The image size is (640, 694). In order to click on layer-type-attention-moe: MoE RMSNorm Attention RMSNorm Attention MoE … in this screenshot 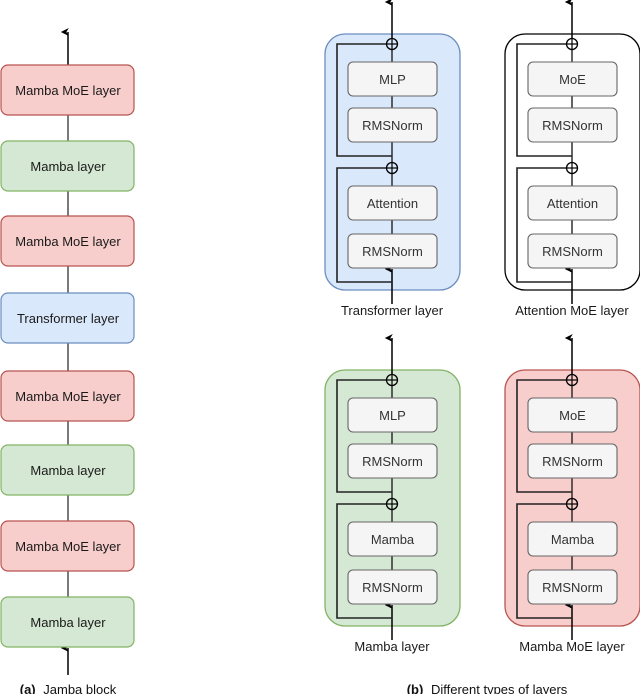, I will do `click(572, 159)`.